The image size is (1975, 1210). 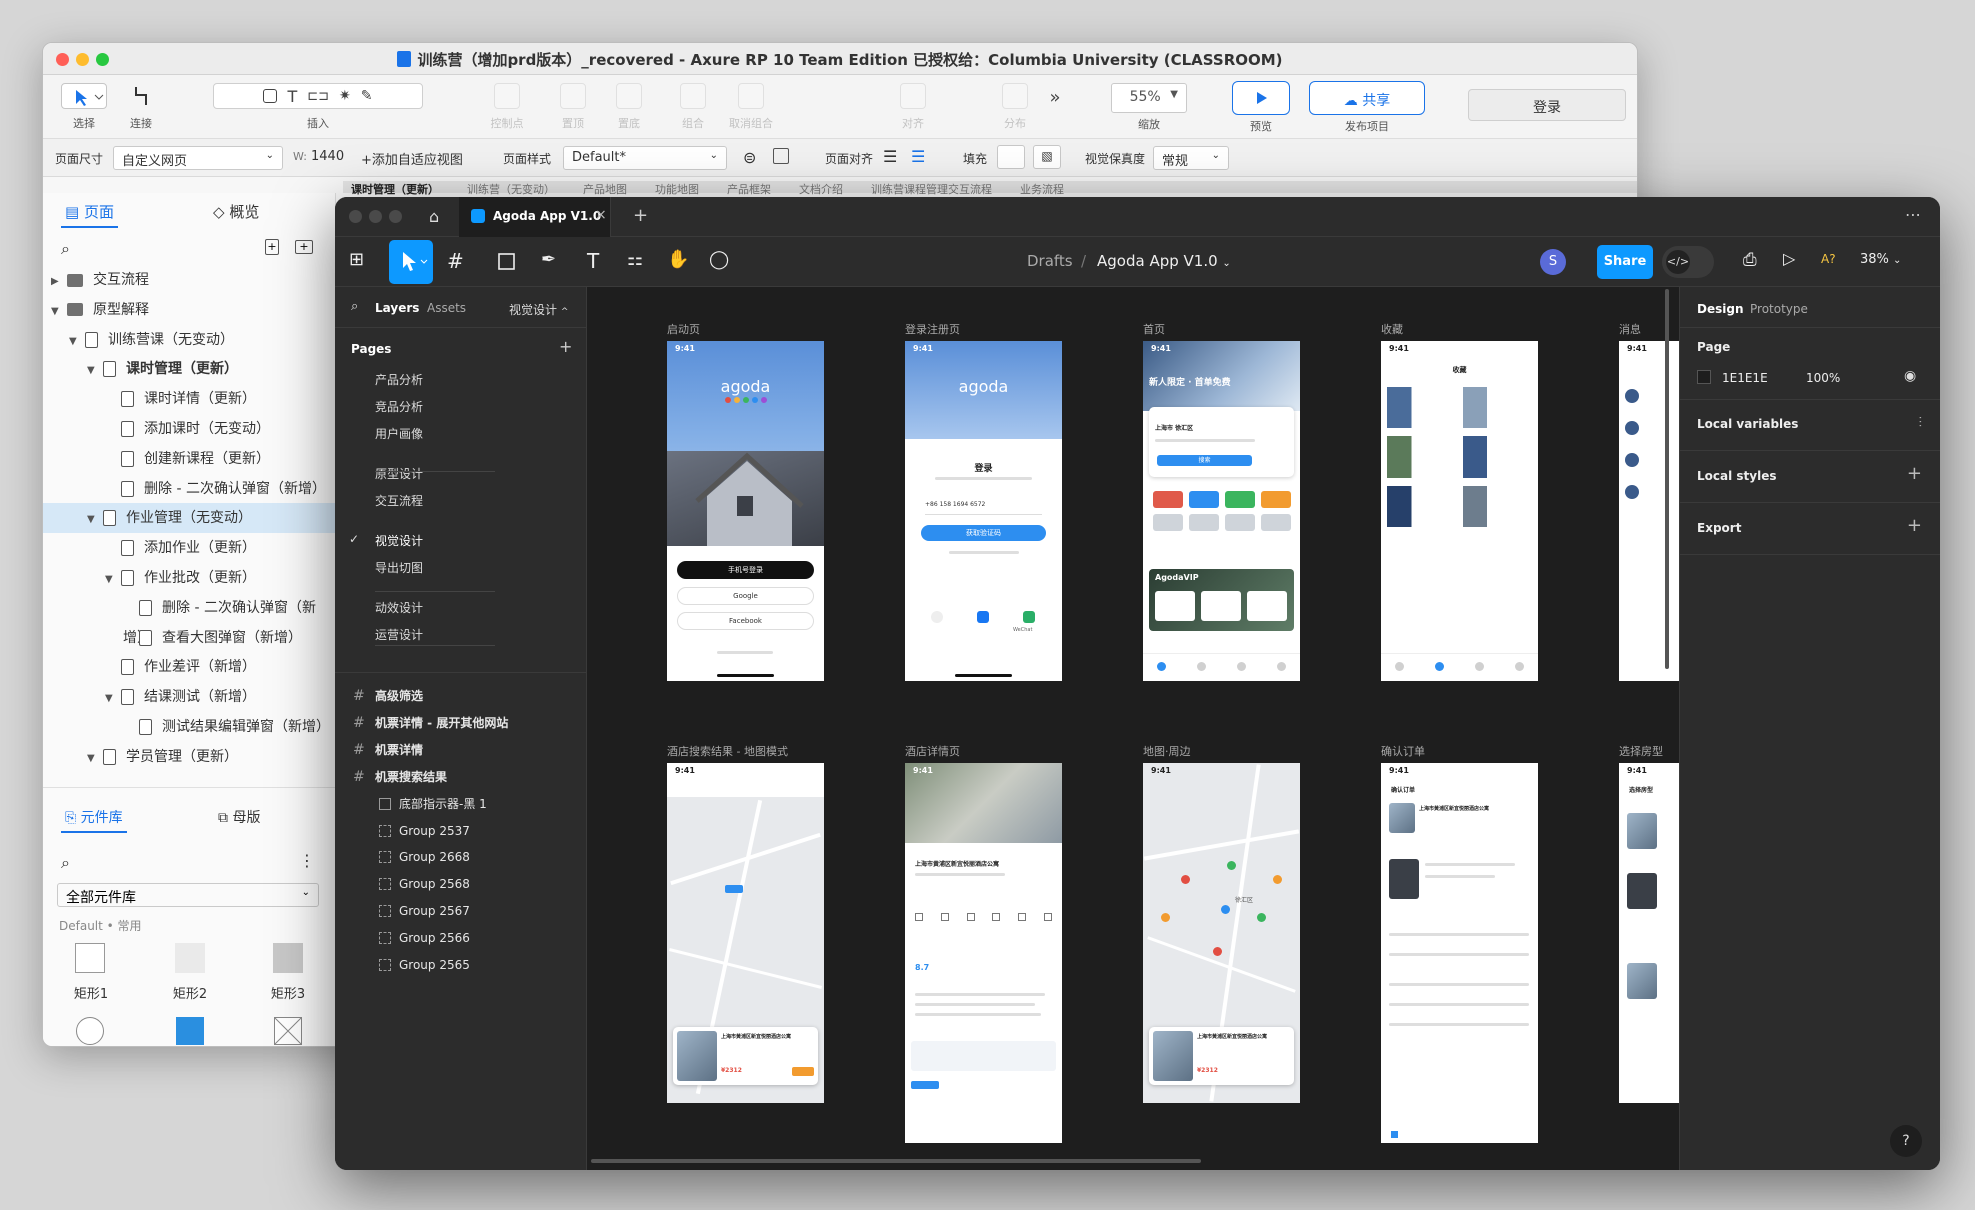 I want to click on chevron-right-icon: ▶, so click(x=57, y=282).